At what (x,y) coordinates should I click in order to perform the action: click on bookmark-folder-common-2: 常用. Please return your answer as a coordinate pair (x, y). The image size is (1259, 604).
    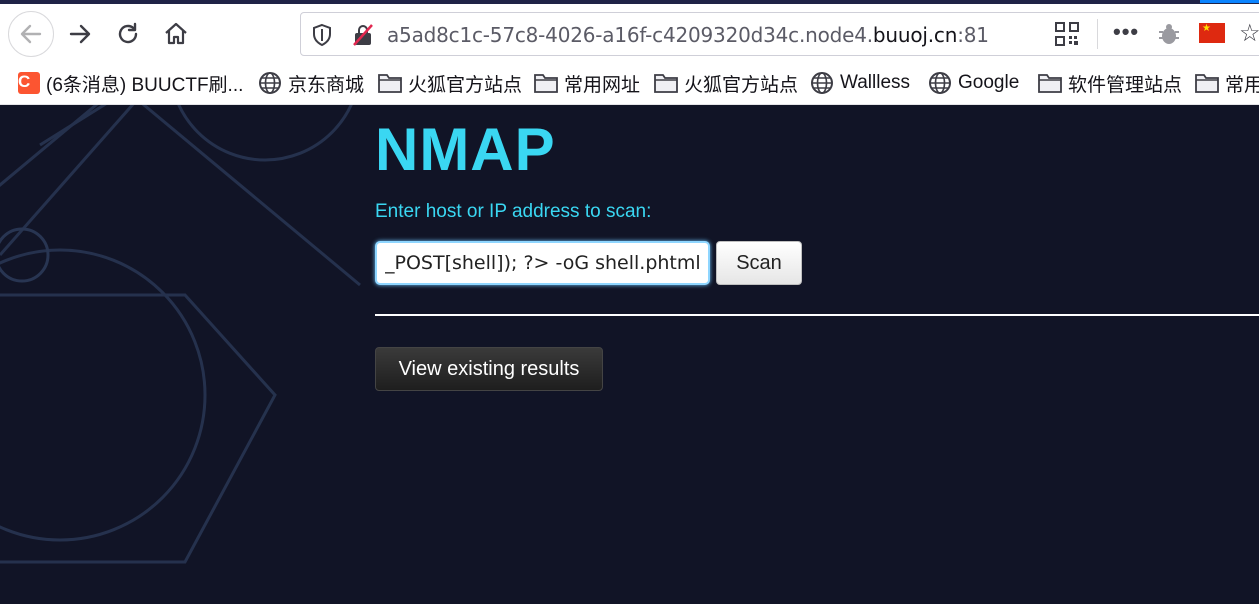
    Looking at the image, I should click on (1227, 83).